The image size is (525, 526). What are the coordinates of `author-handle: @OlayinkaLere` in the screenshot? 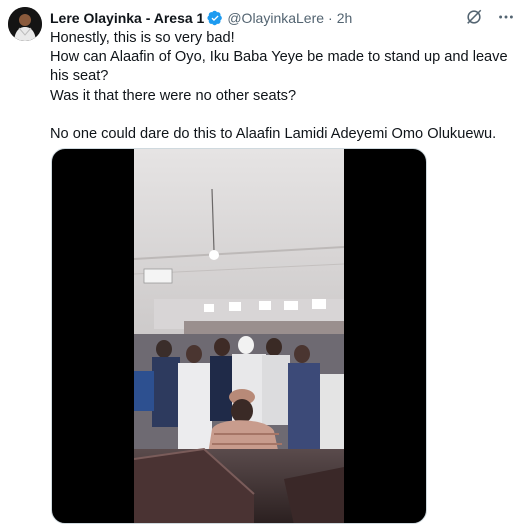 It's located at (275, 18).